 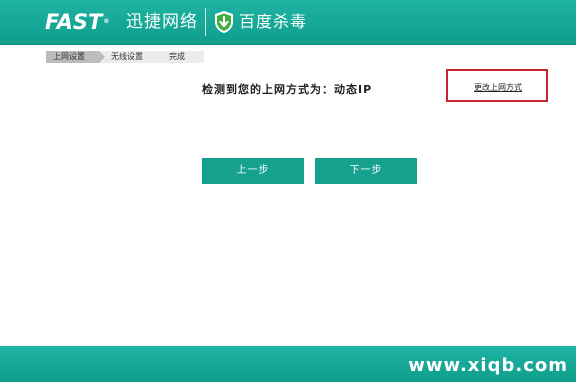 I want to click on header-bar: FAST® 迅捷网络 百度杀毒, so click(x=288, y=22).